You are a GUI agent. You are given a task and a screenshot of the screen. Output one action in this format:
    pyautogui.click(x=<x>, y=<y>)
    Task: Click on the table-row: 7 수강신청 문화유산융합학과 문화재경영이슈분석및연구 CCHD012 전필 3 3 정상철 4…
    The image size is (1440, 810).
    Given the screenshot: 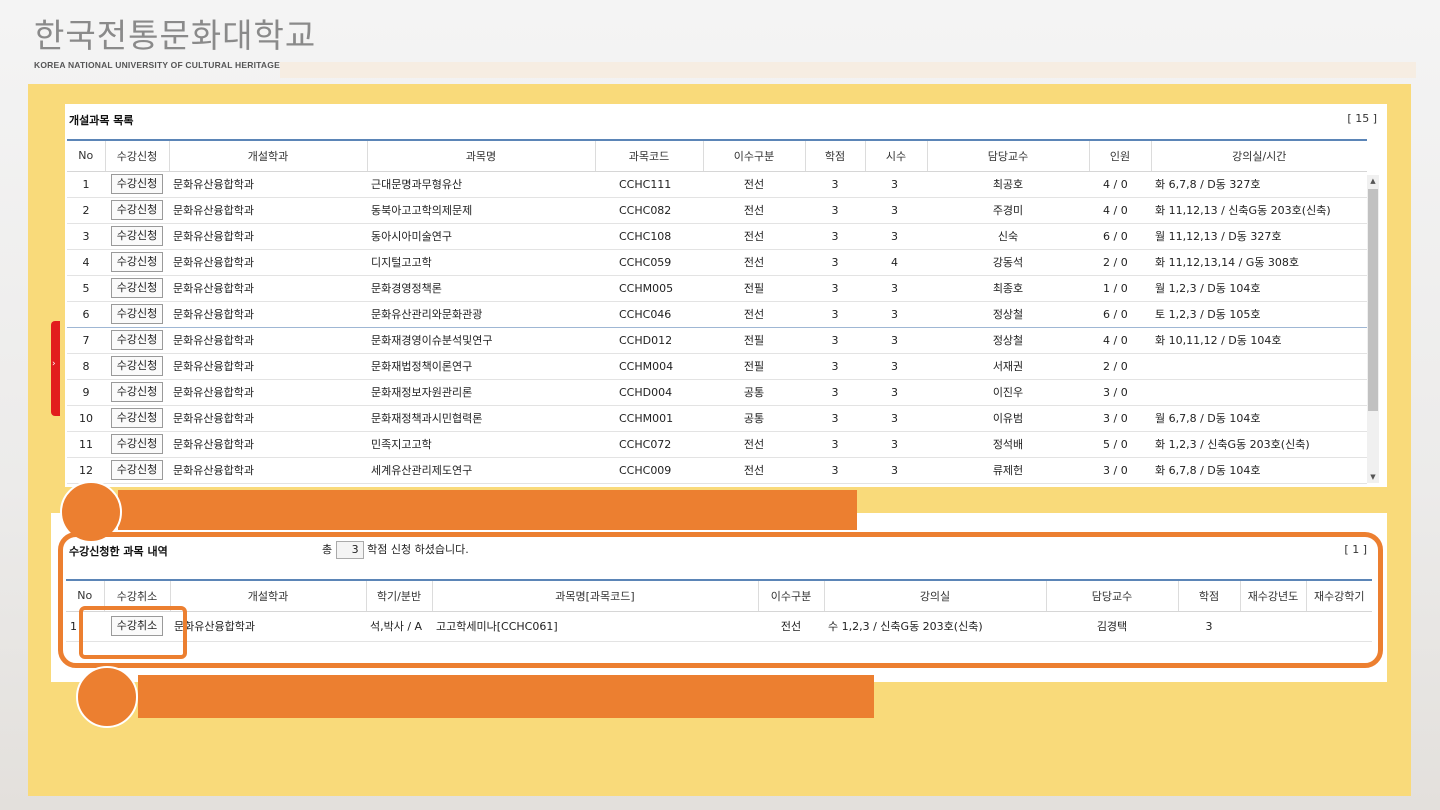 What is the action you would take?
    pyautogui.click(x=717, y=340)
    